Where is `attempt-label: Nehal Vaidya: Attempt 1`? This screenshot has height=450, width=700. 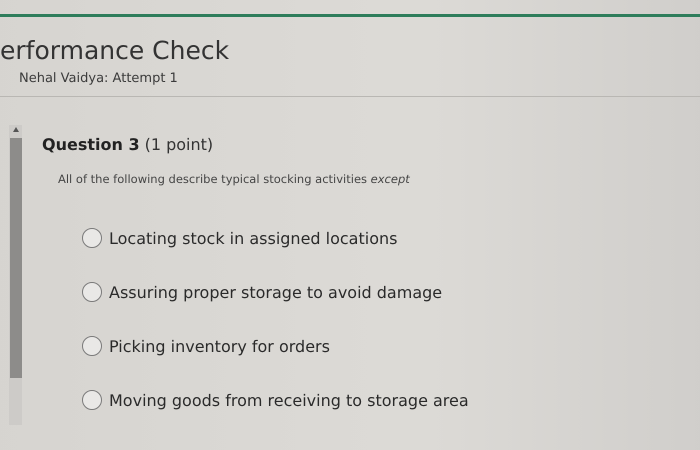 attempt-label: Nehal Vaidya: Attempt 1 is located at coordinates (99, 78).